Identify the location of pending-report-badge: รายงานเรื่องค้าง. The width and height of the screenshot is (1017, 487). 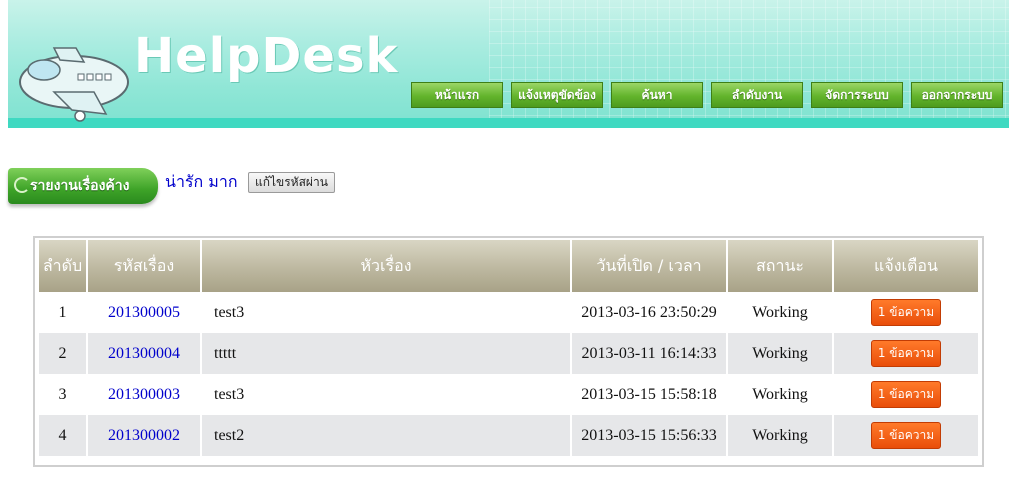
(83, 186).